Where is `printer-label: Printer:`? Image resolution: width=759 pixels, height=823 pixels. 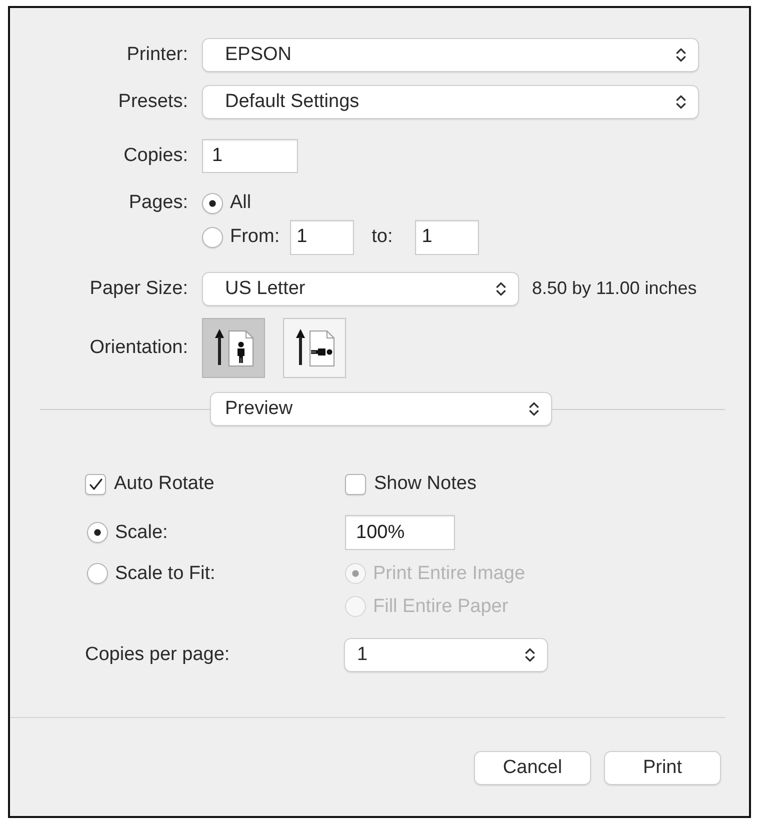 printer-label: Printer: is located at coordinates (157, 55).